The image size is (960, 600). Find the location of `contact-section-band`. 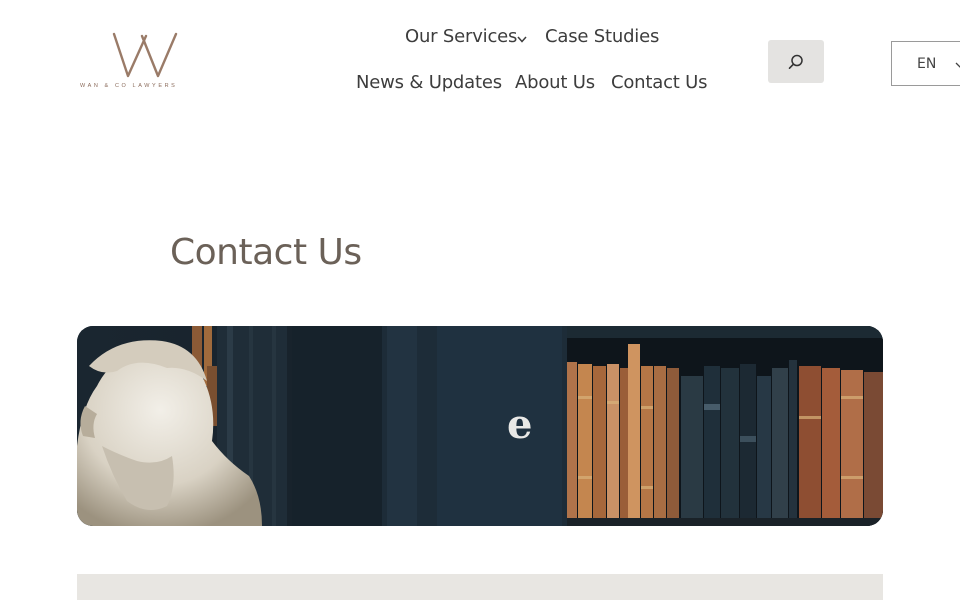

contact-section-band is located at coordinates (480, 587).